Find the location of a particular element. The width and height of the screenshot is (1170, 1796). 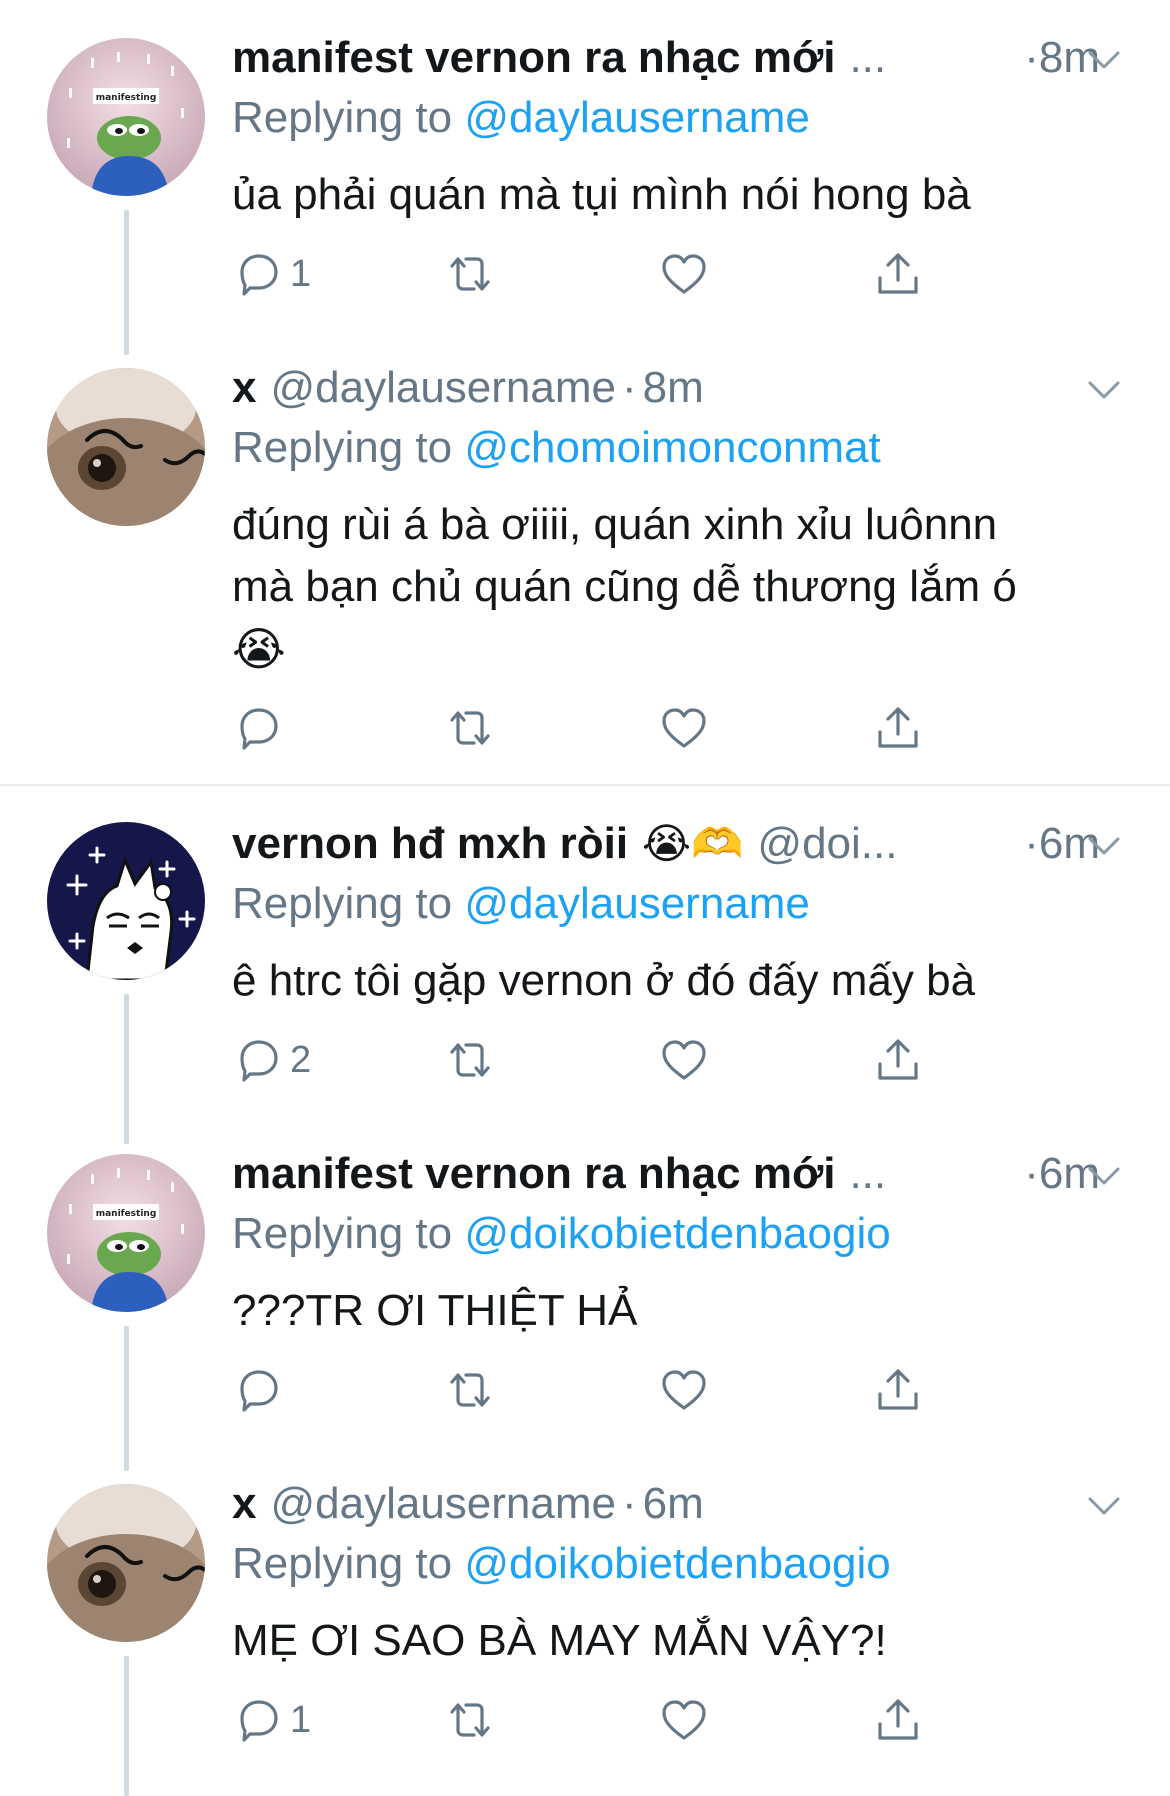

tweet-text: ê htrc tôi gặp vernon ở đó đấy mấy bà is located at coordinates (604, 980).